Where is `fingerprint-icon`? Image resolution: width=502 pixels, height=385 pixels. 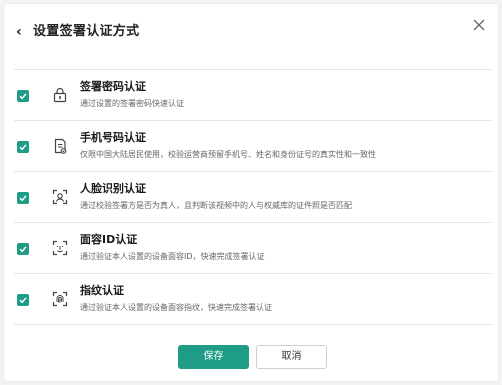 fingerprint-icon is located at coordinates (60, 299).